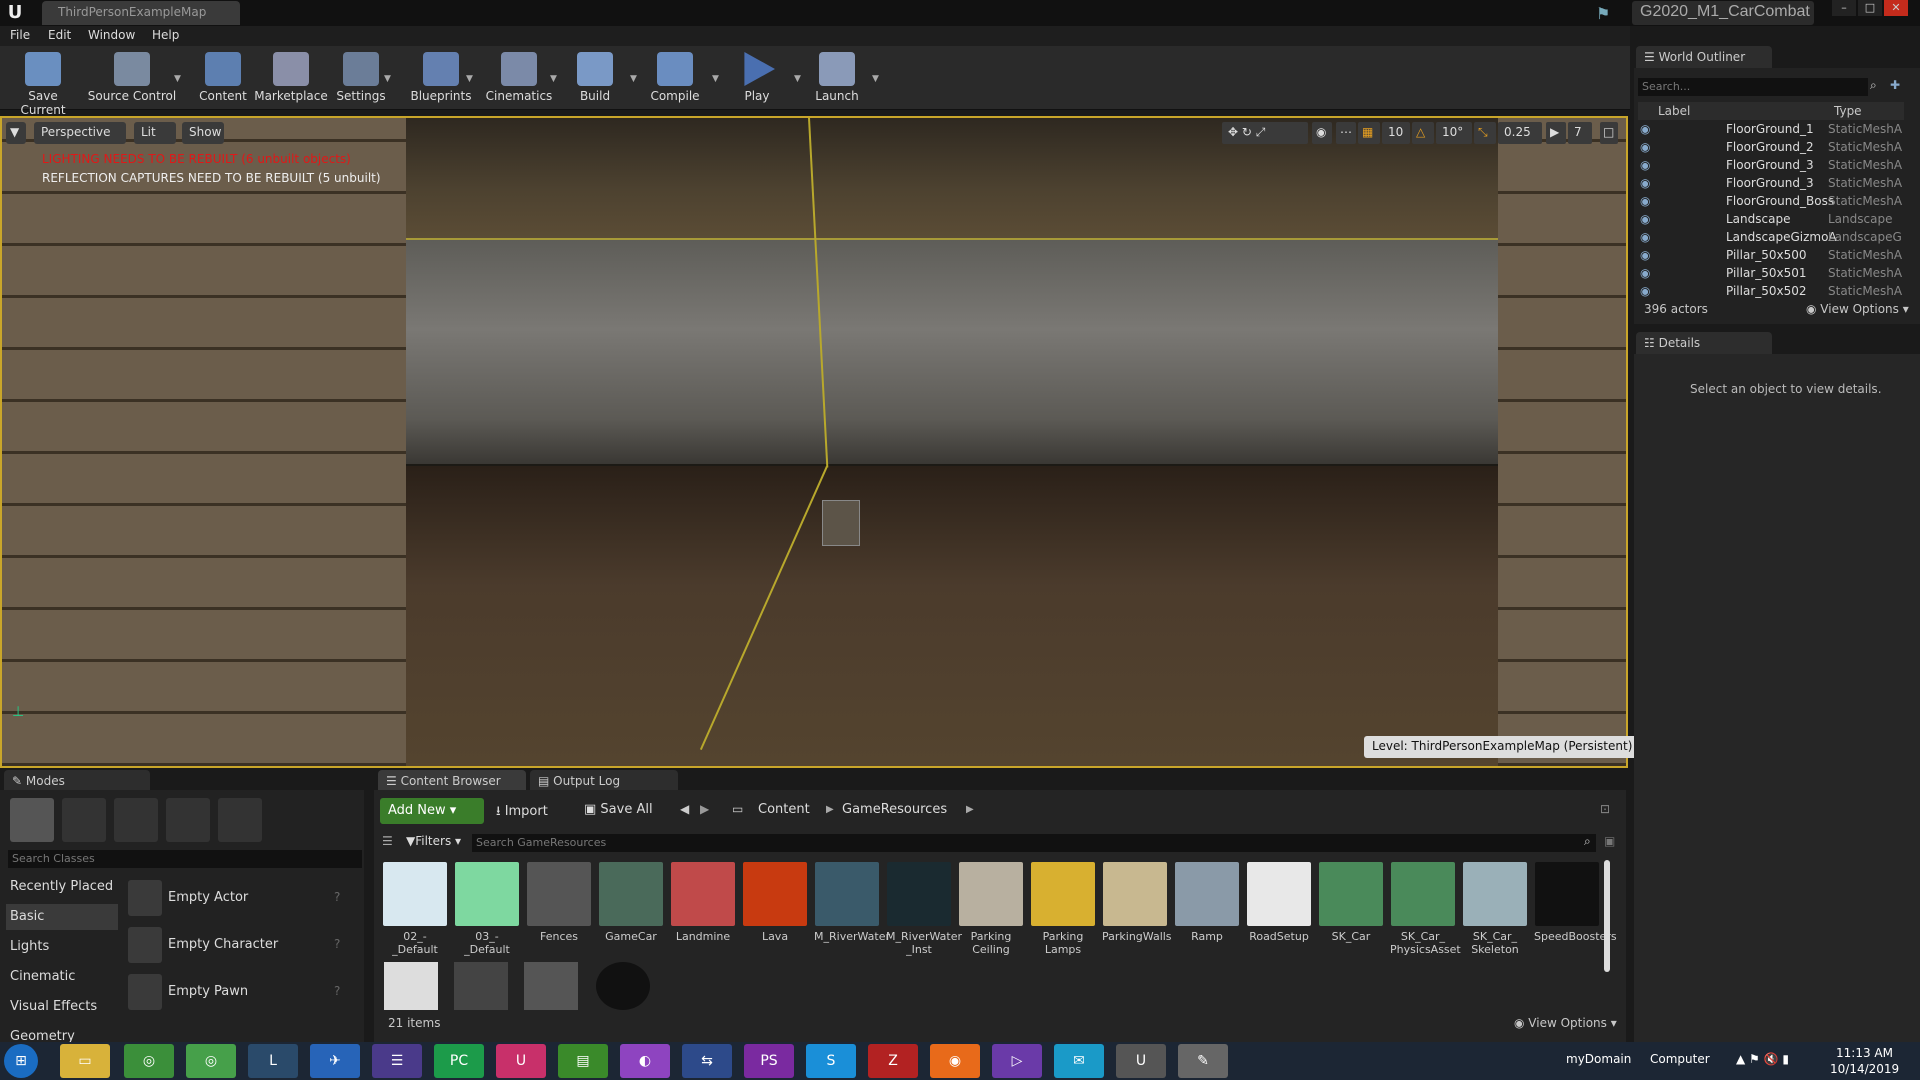 This screenshot has width=1920, height=1080. I want to click on menu-file: File, so click(20, 35).